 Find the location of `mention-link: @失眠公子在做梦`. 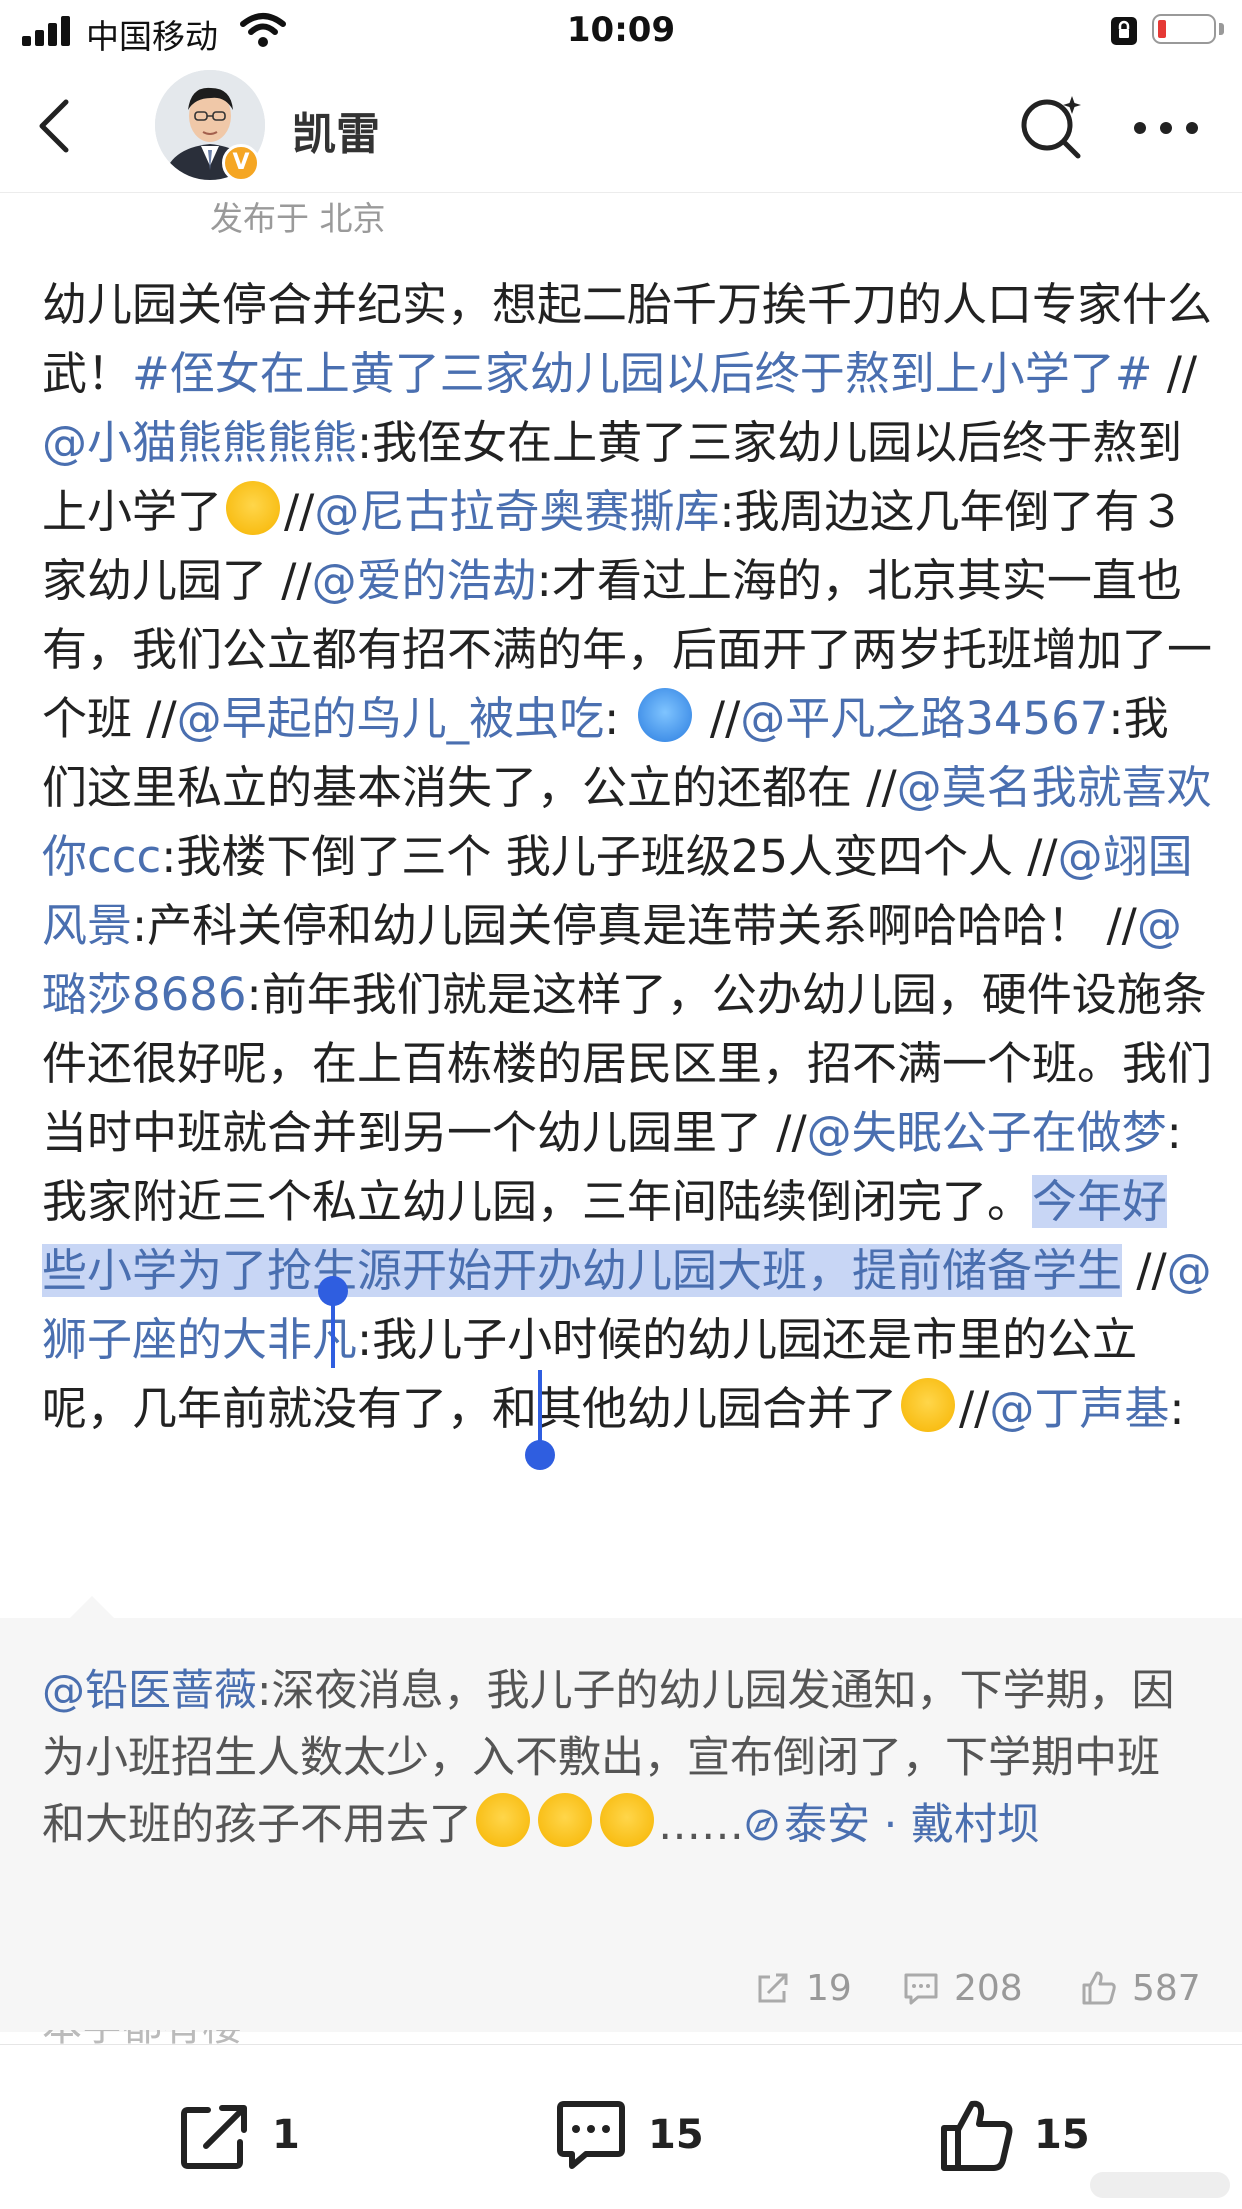

mention-link: @失眠公子在做梦 is located at coordinates (987, 1132).